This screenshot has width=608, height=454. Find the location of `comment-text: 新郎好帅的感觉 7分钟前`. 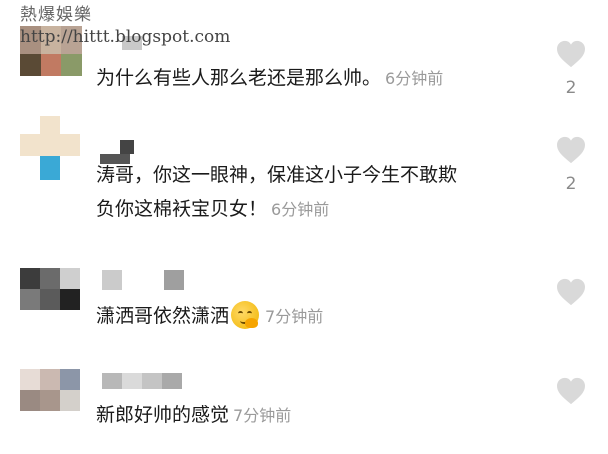

comment-text: 新郎好帅的感觉 7分钟前 is located at coordinates (193, 415).